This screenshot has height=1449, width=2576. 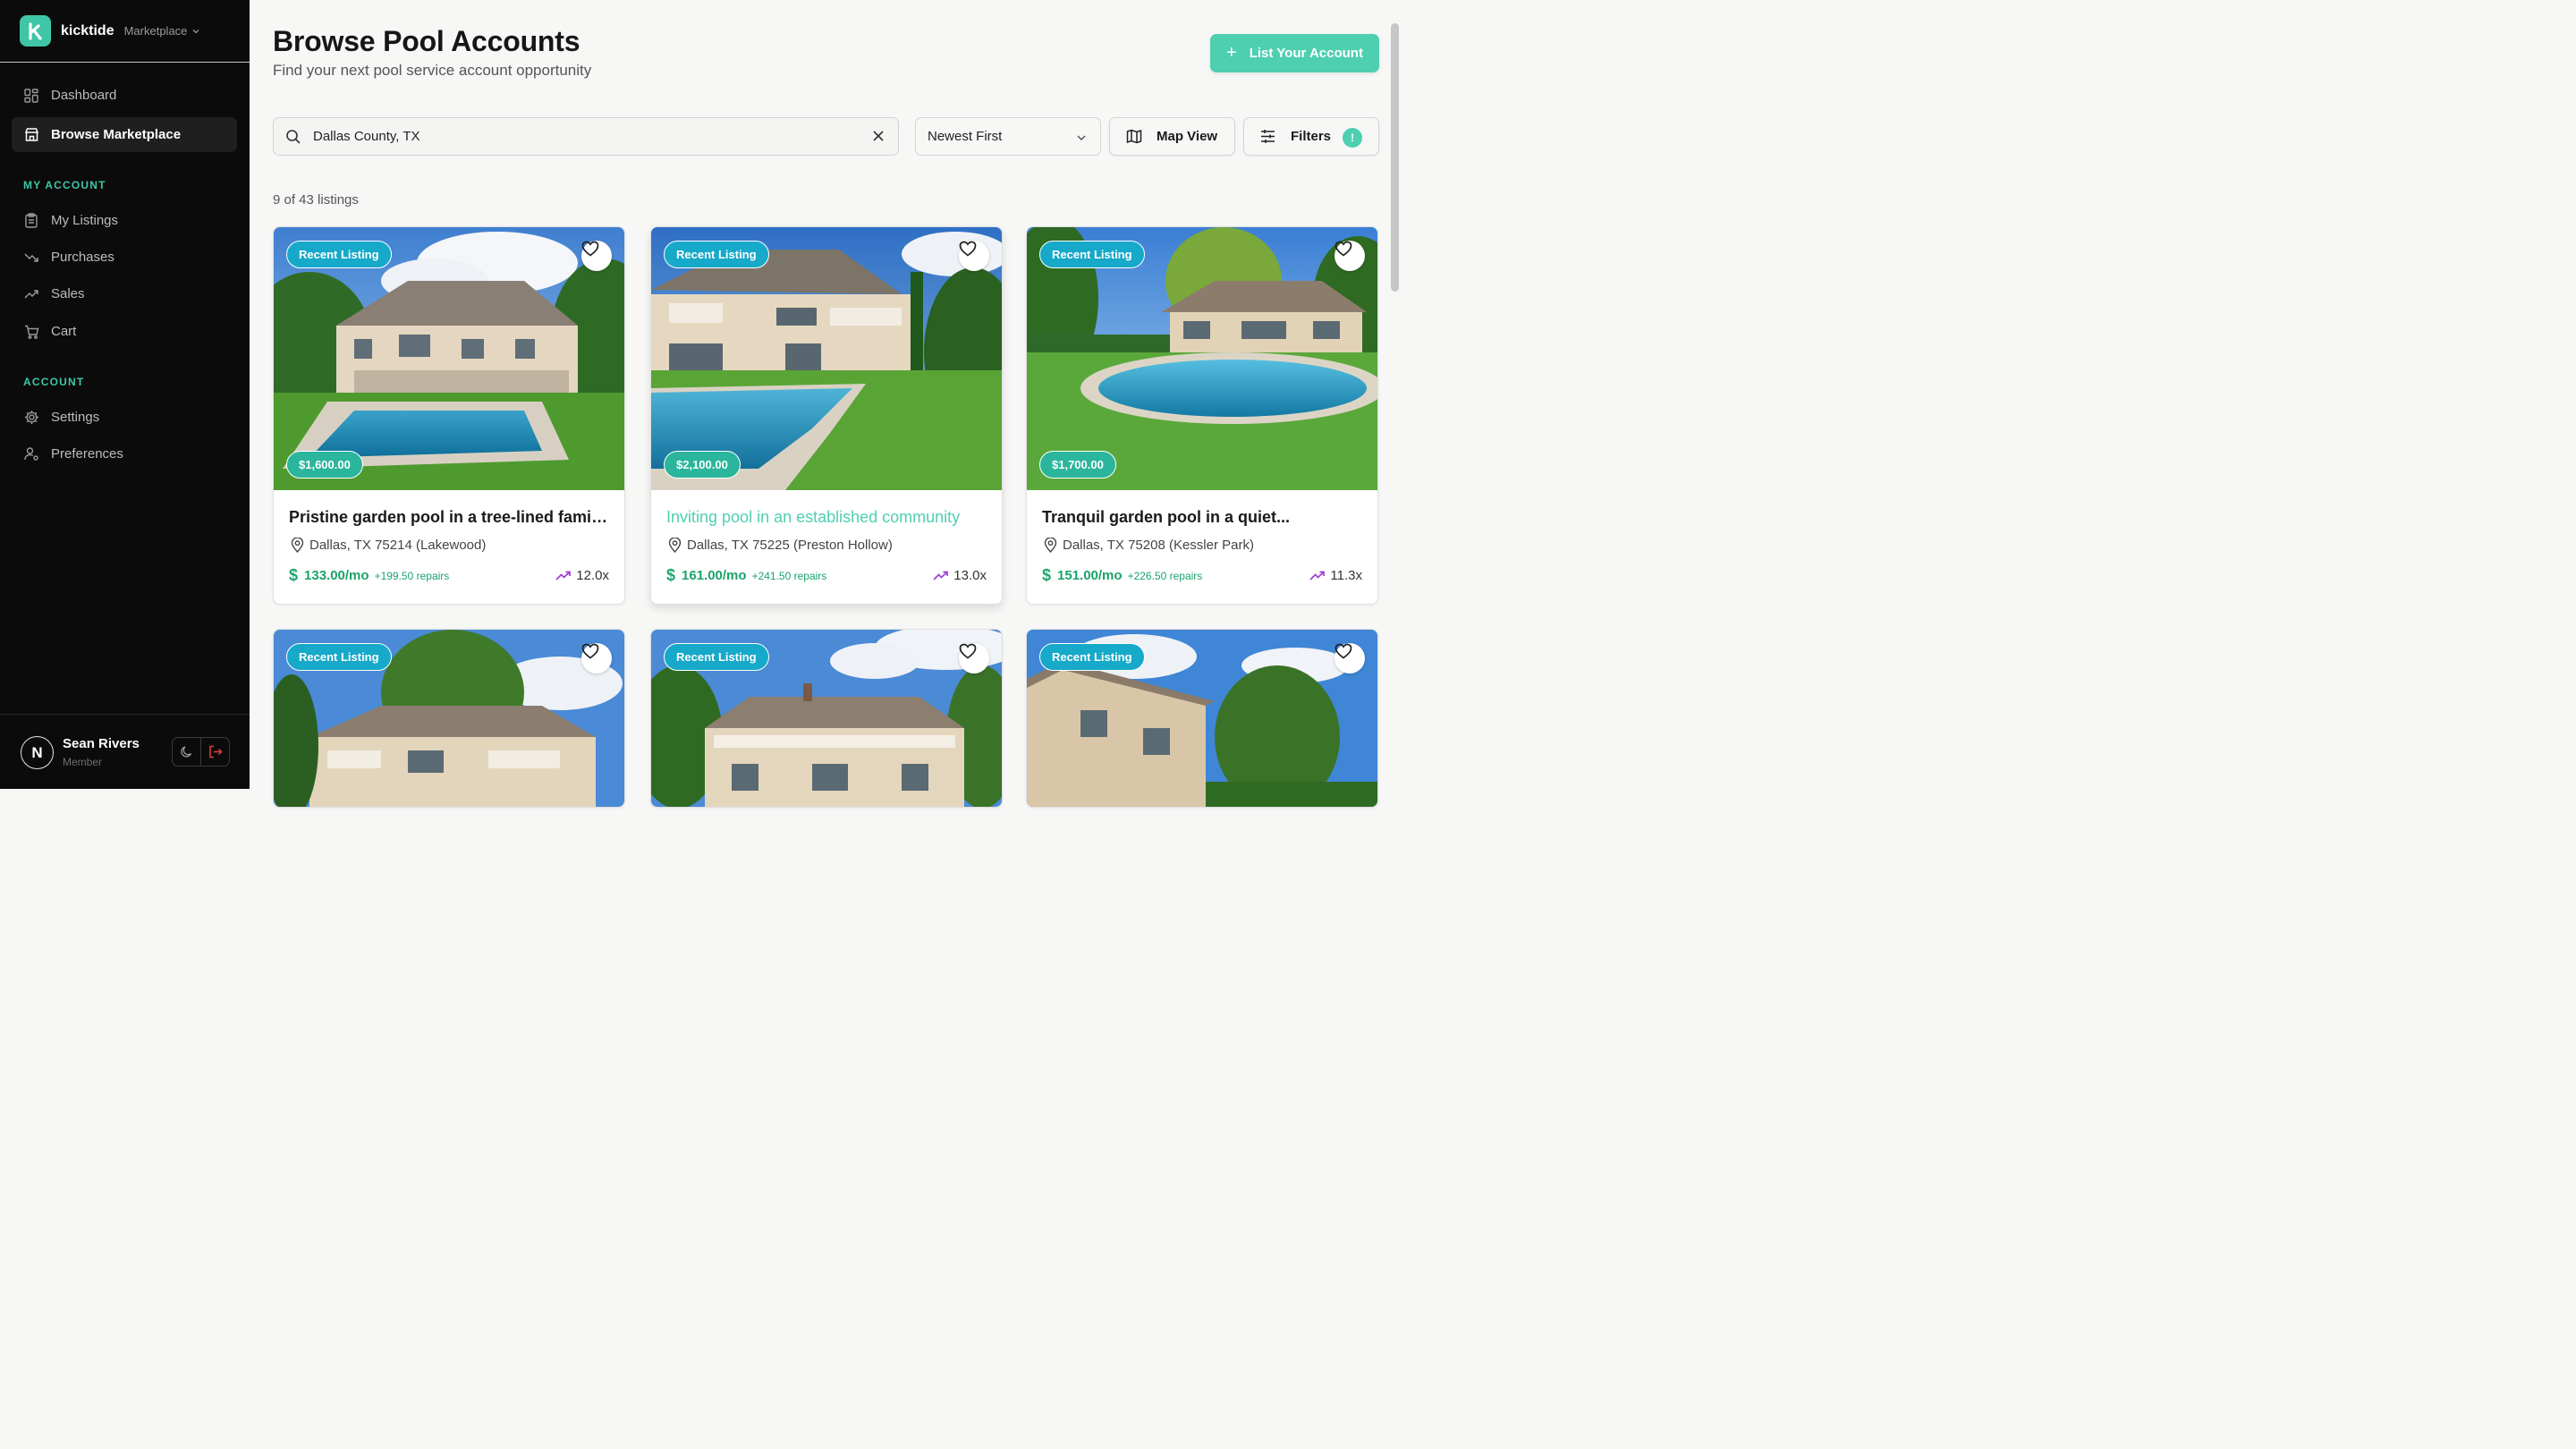 What do you see at coordinates (155, 31) in the screenshot?
I see `workspace-label: Marketplace` at bounding box center [155, 31].